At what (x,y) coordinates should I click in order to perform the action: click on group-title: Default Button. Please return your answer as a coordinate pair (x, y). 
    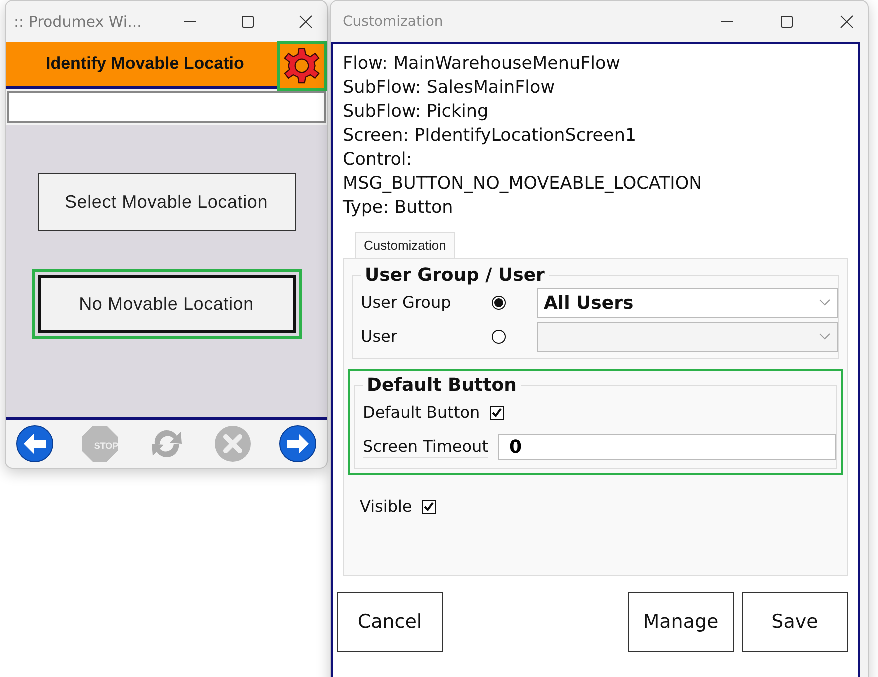
    Looking at the image, I should click on (442, 385).